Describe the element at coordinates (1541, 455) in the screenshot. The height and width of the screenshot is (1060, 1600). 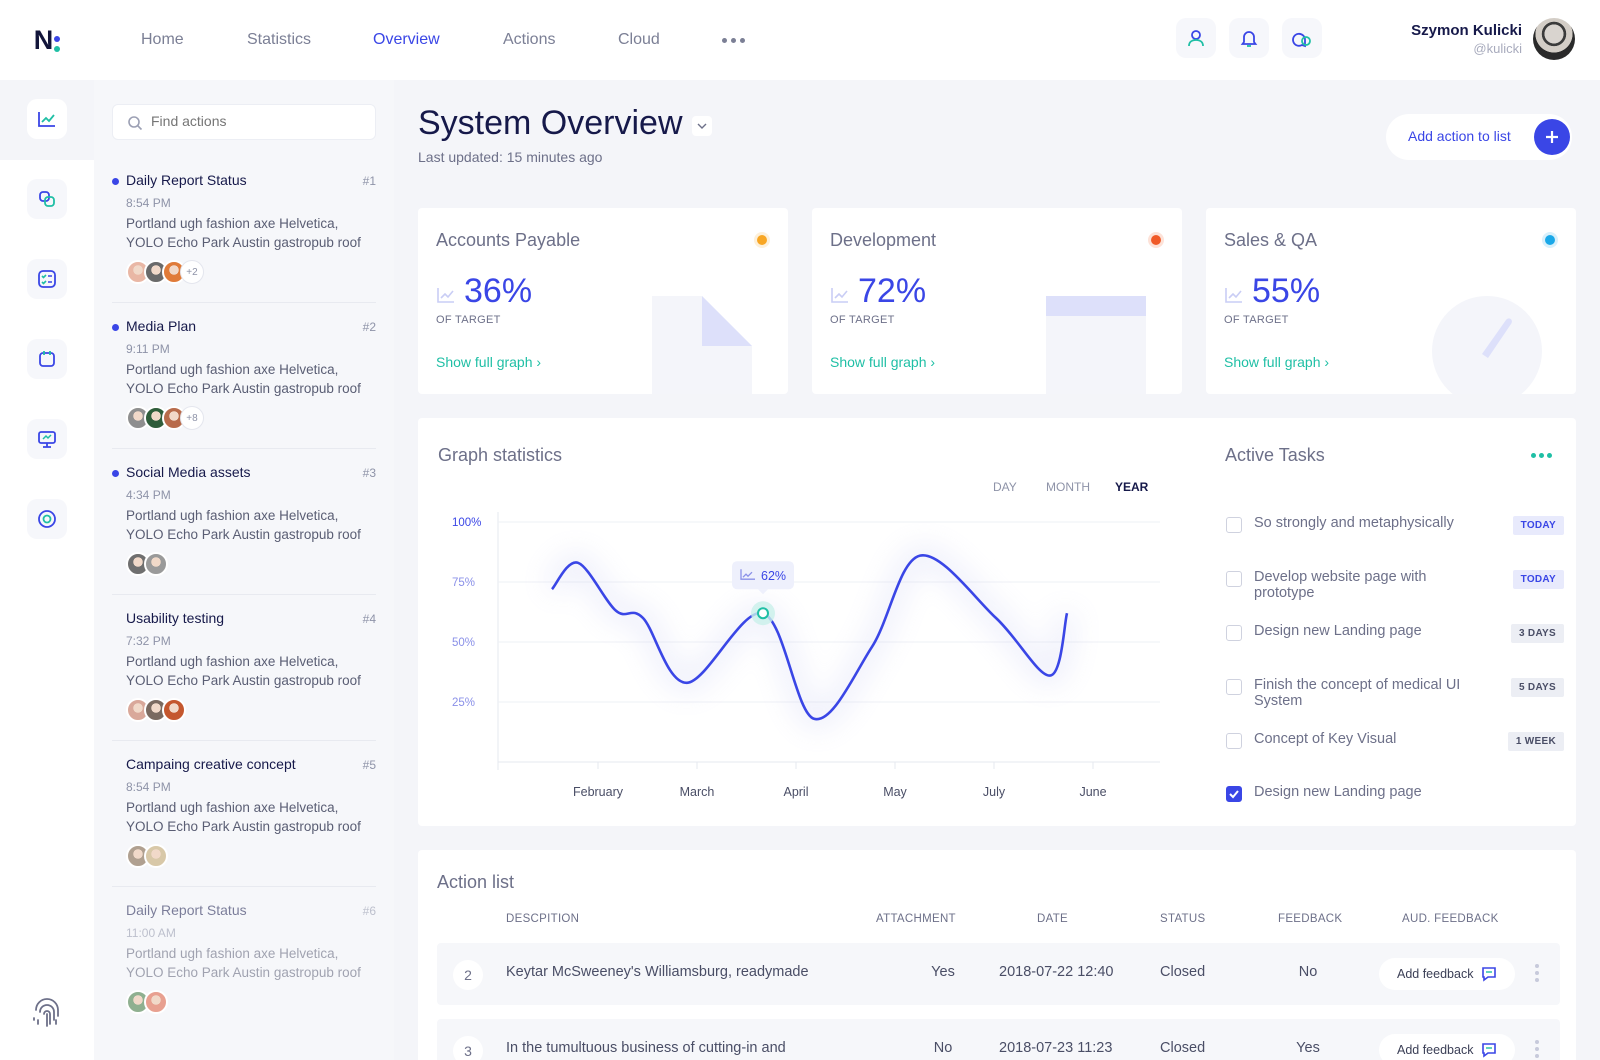
I see `more-icon` at that location.